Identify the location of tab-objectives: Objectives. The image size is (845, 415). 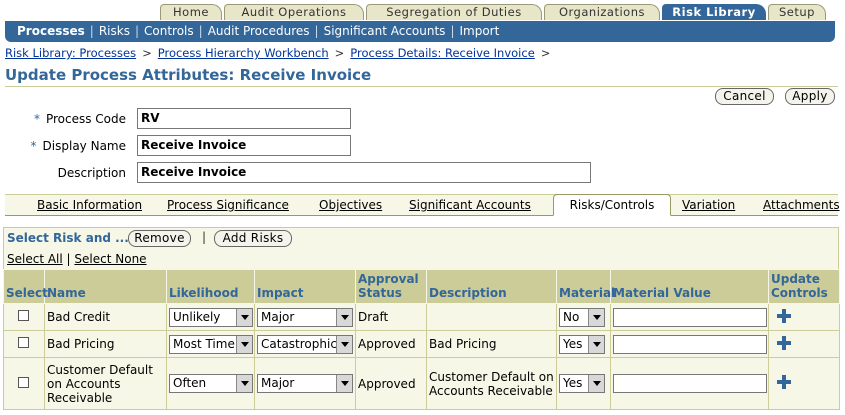
(350, 205).